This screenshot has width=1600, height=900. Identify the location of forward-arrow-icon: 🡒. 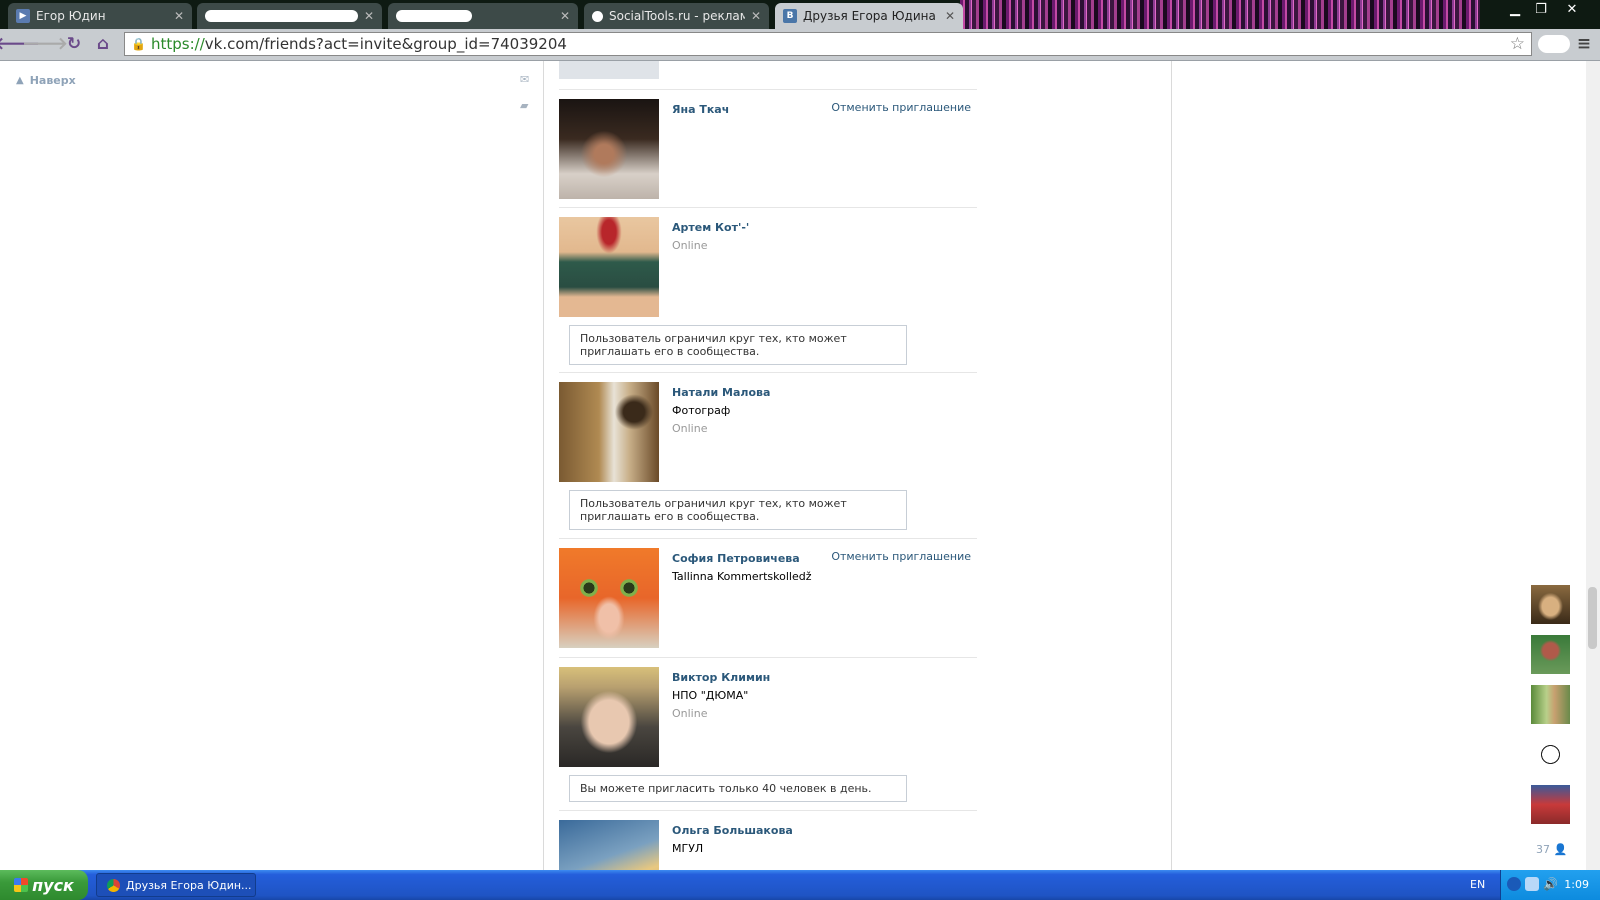
(45, 44).